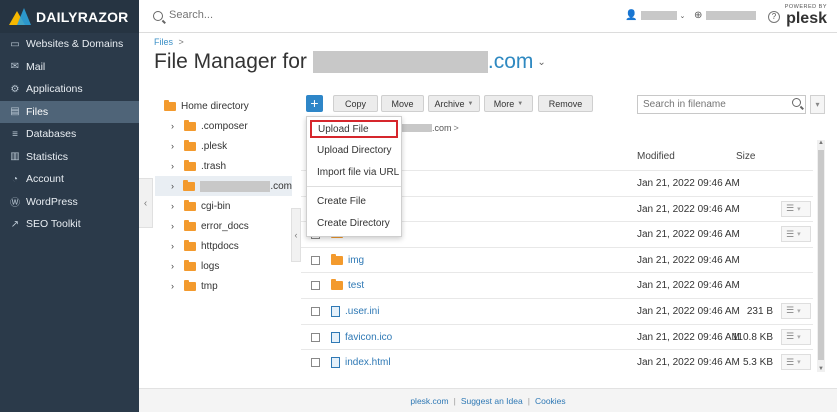  Describe the element at coordinates (69, 179) in the screenshot. I see `sidebar-item-account: ◔ Account` at that location.